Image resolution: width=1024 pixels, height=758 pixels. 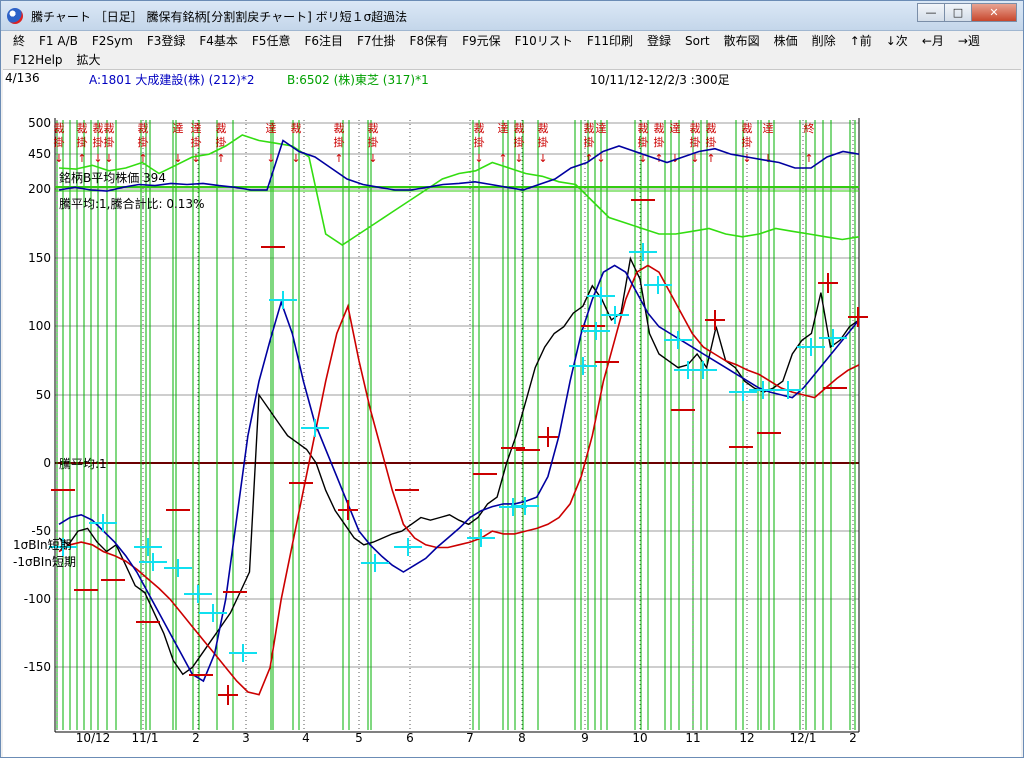 I want to click on menu-item-1-14: 散布図, so click(x=742, y=41).